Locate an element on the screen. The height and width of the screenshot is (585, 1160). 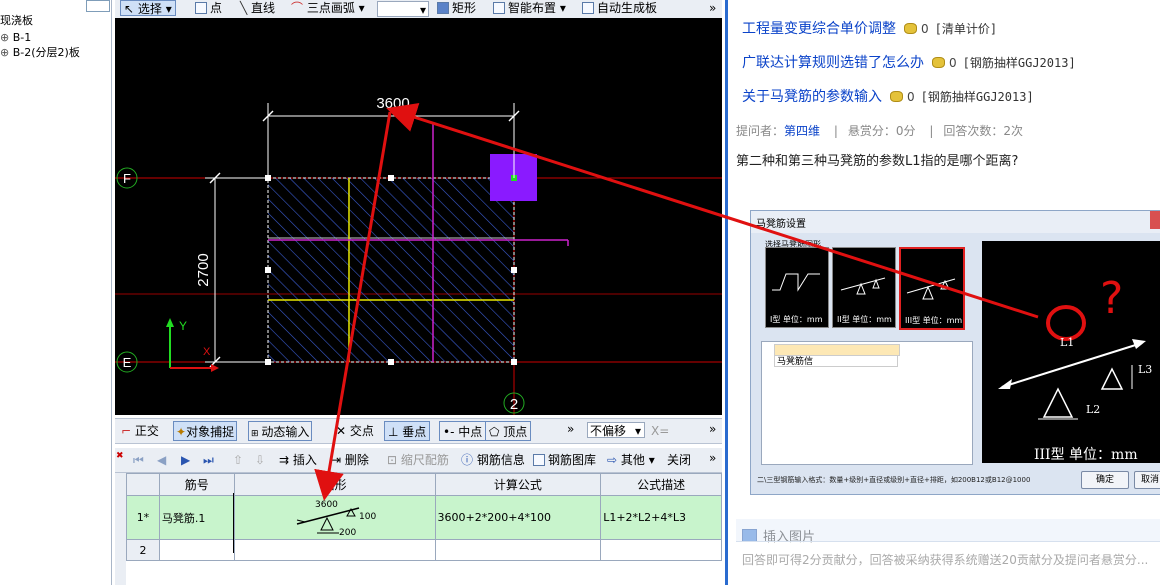
arc-icon: ⌒ is located at coordinates (299, 8).